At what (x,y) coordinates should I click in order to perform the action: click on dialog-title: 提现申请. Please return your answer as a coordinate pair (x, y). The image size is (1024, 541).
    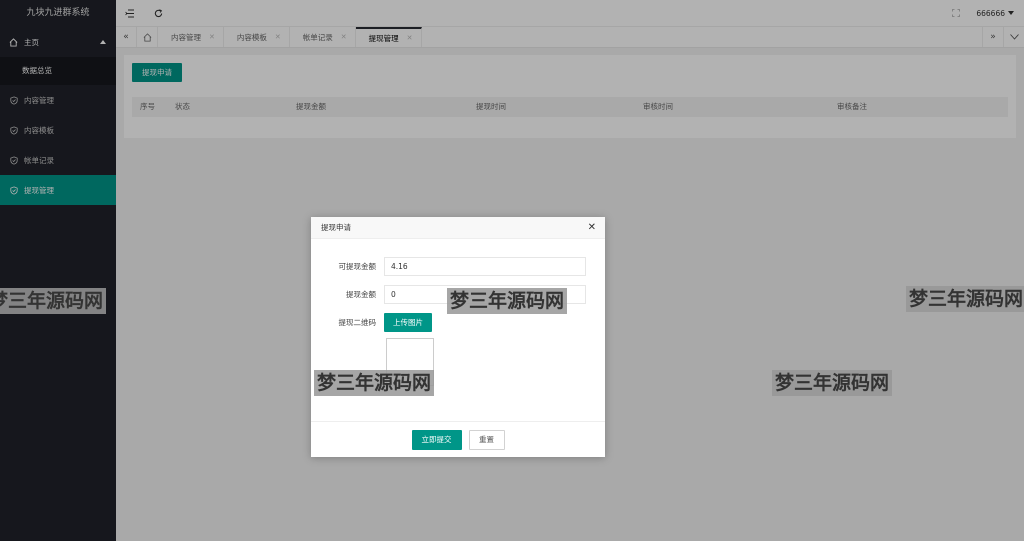
    Looking at the image, I should click on (336, 227).